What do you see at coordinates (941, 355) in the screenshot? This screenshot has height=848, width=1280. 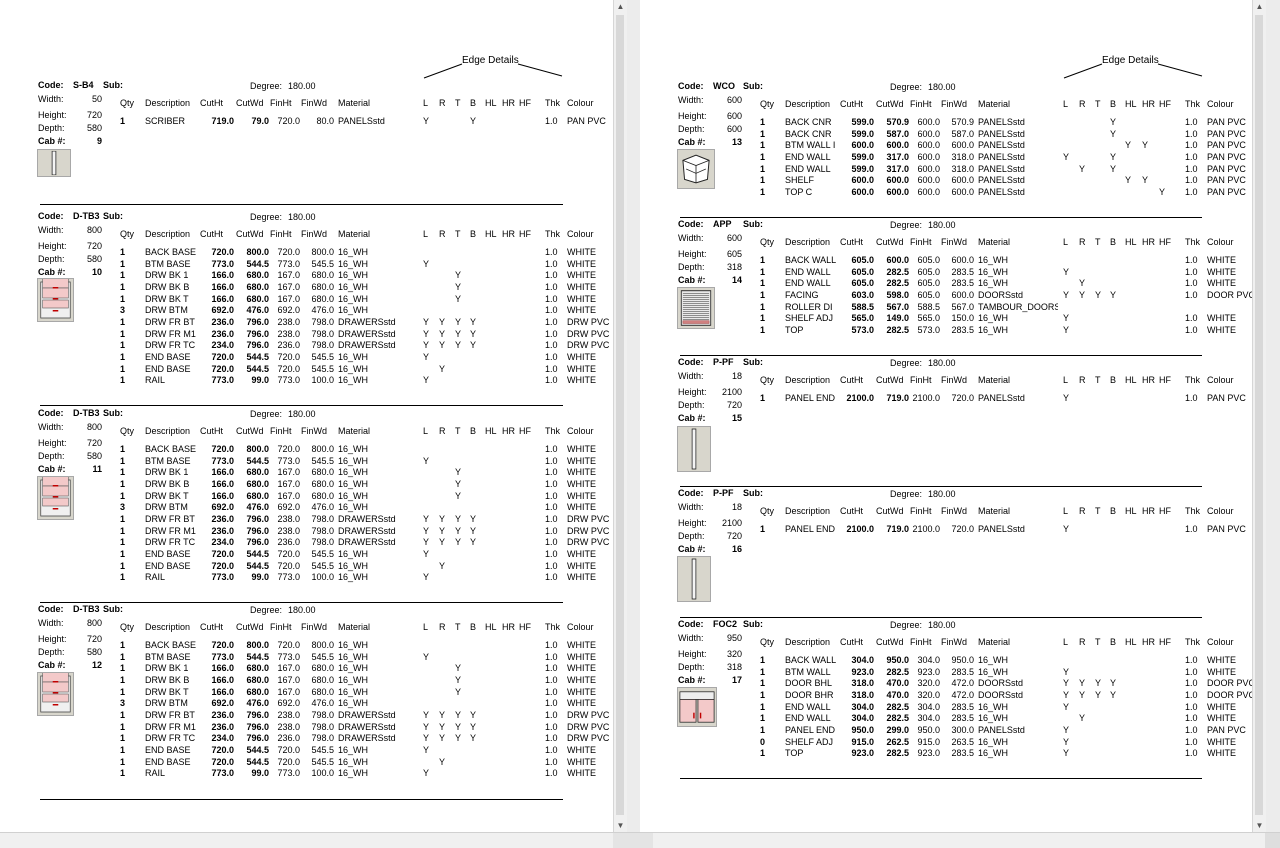 I see `section-divider` at bounding box center [941, 355].